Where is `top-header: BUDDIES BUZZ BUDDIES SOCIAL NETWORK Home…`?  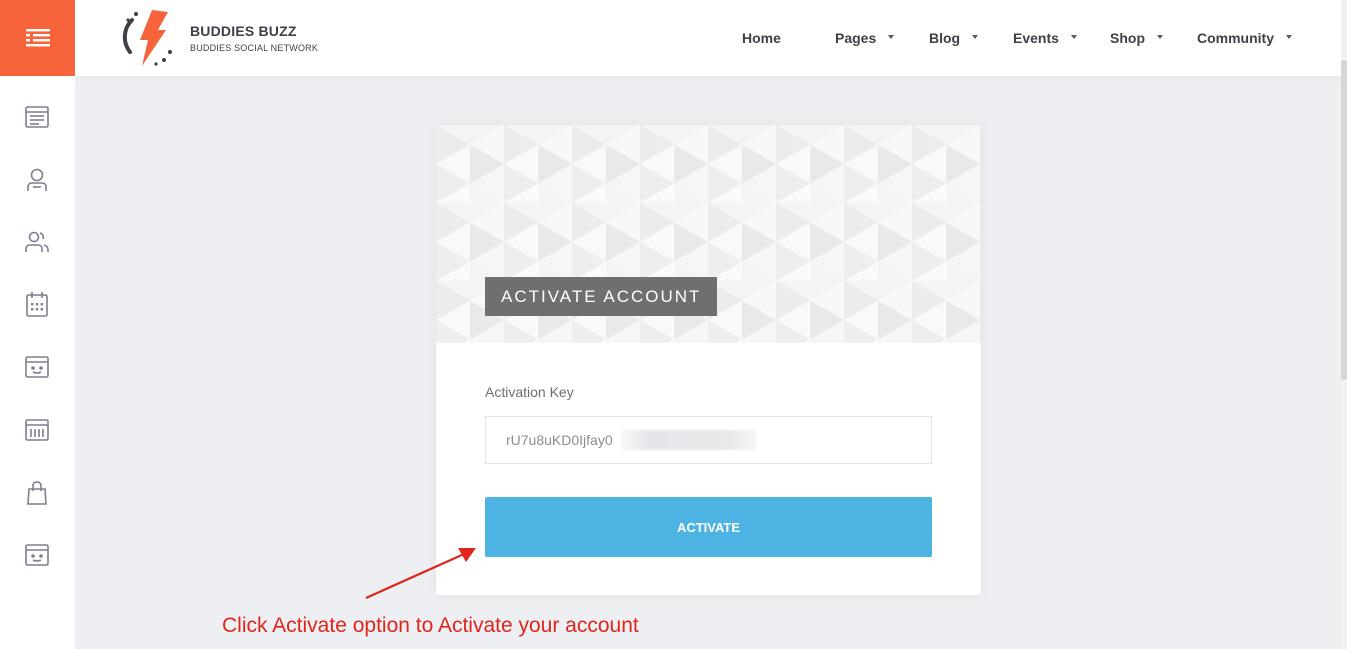
top-header: BUDDIES BUZZ BUDDIES SOCIAL NETWORK Home… is located at coordinates (673, 38).